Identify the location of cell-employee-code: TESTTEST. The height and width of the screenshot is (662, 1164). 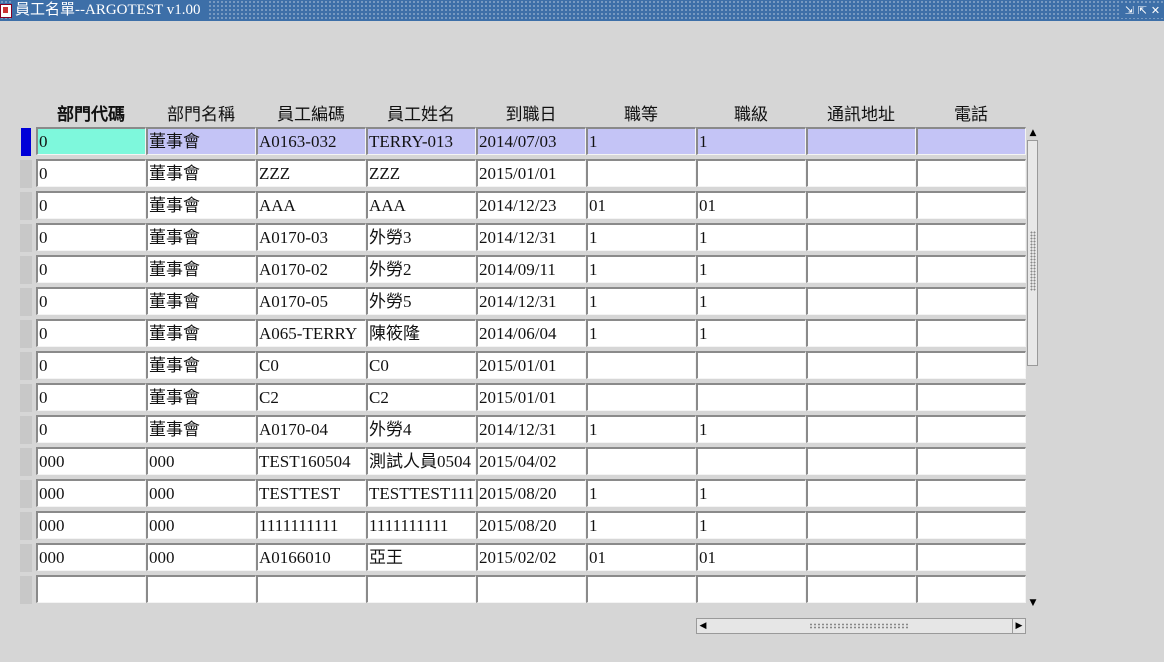
(311, 493).